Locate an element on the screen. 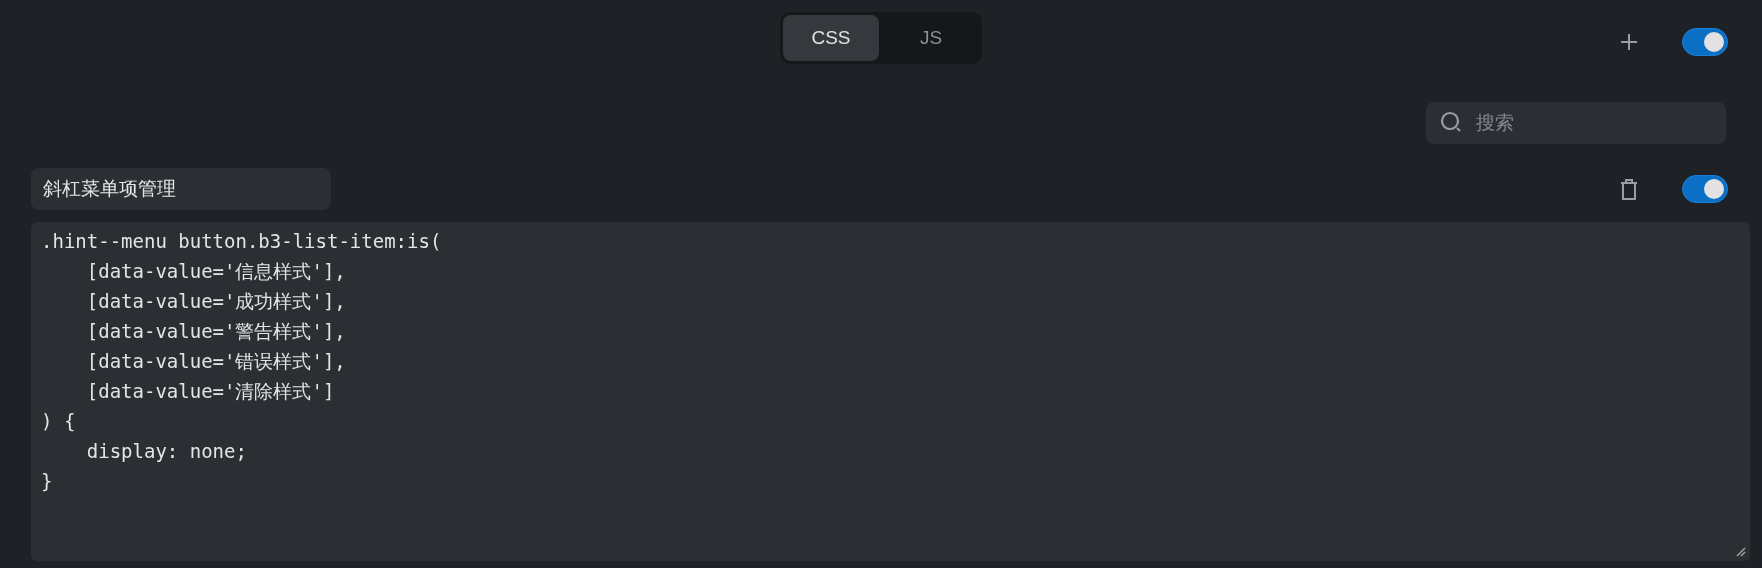 Image resolution: width=1762 pixels, height=568 pixels. tab: CSS is located at coordinates (831, 38).